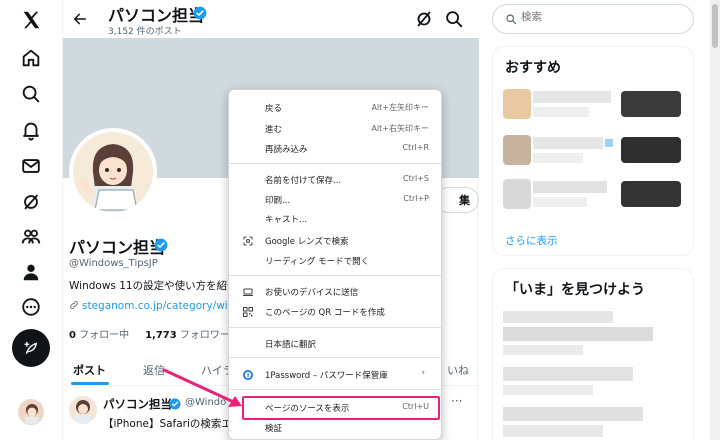  Describe the element at coordinates (715, 26) in the screenshot. I see `scrollbar-thumb` at that location.